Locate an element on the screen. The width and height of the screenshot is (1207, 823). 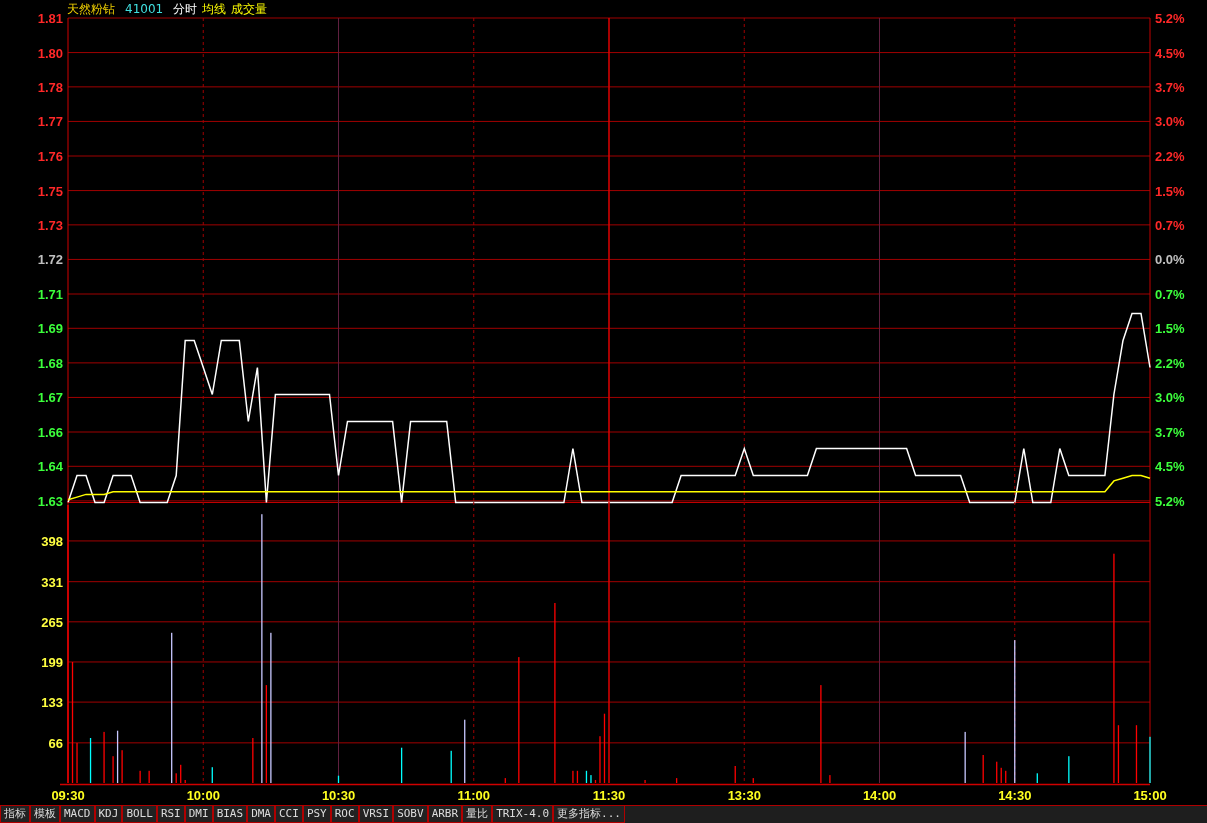
time-axis-label: 14:00 is located at coordinates (879, 795).